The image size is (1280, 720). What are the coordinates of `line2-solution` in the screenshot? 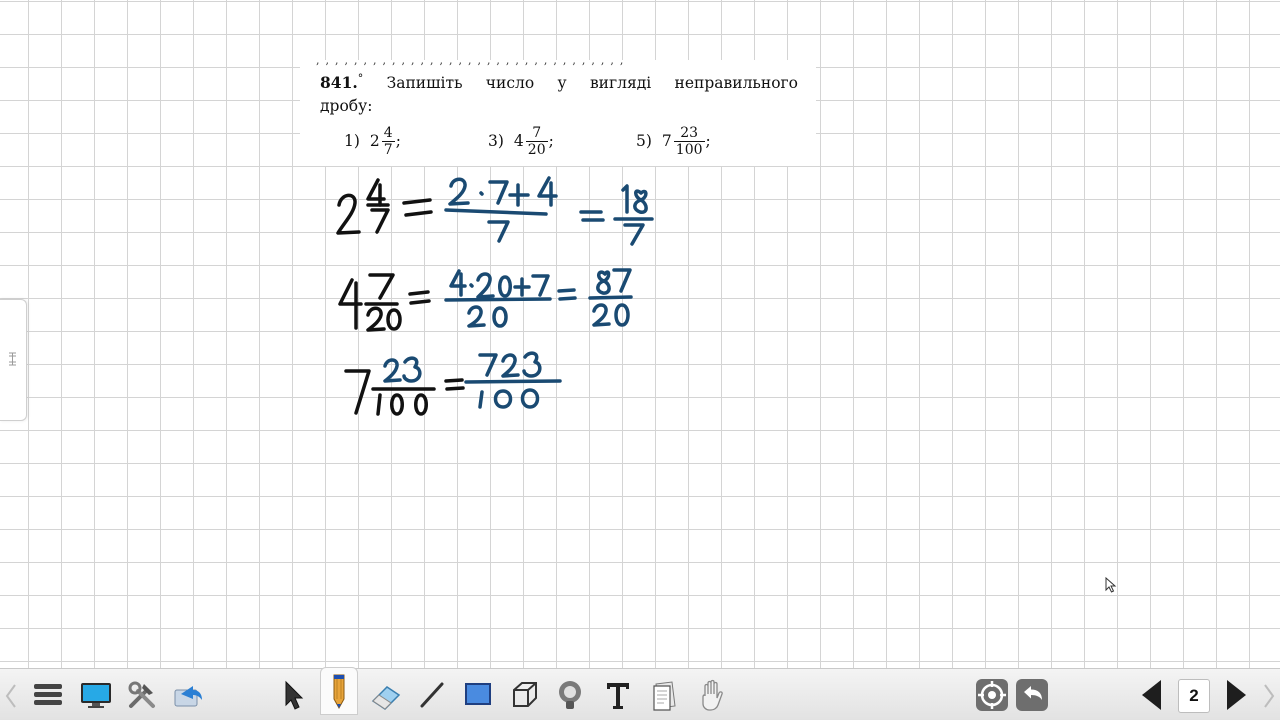 It's located at (538, 298).